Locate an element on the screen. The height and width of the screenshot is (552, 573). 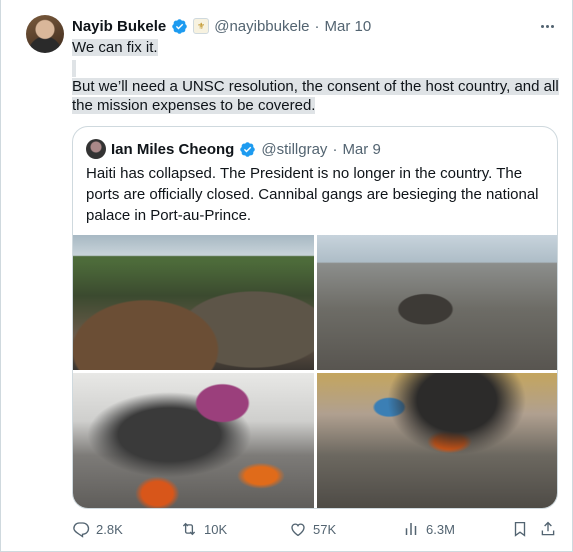
author-handle: @nayibbukele is located at coordinates (261, 26).